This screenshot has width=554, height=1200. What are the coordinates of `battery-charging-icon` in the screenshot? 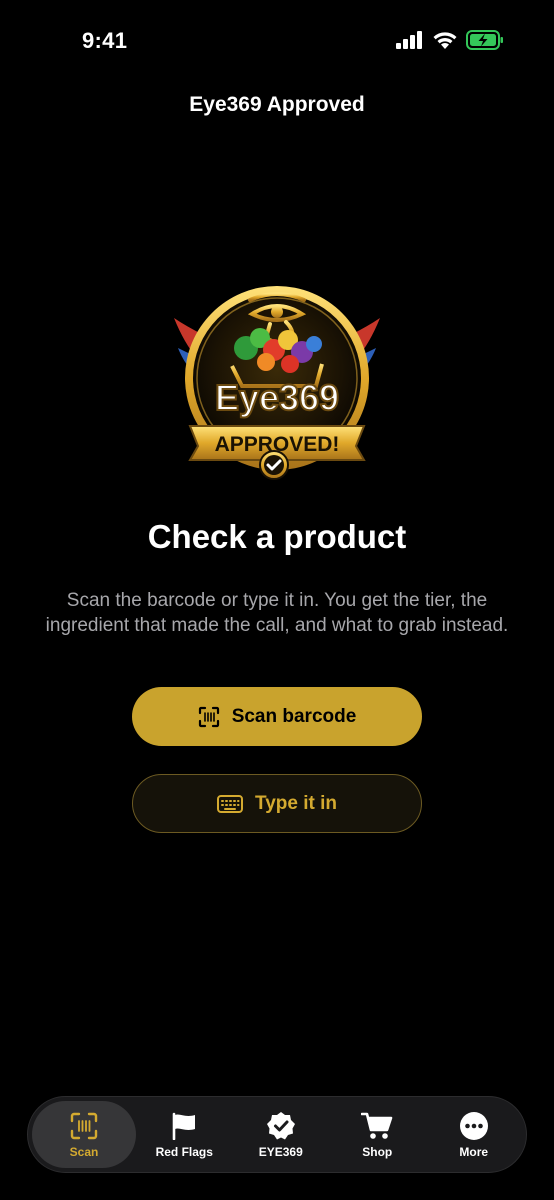 It's located at (484, 40).